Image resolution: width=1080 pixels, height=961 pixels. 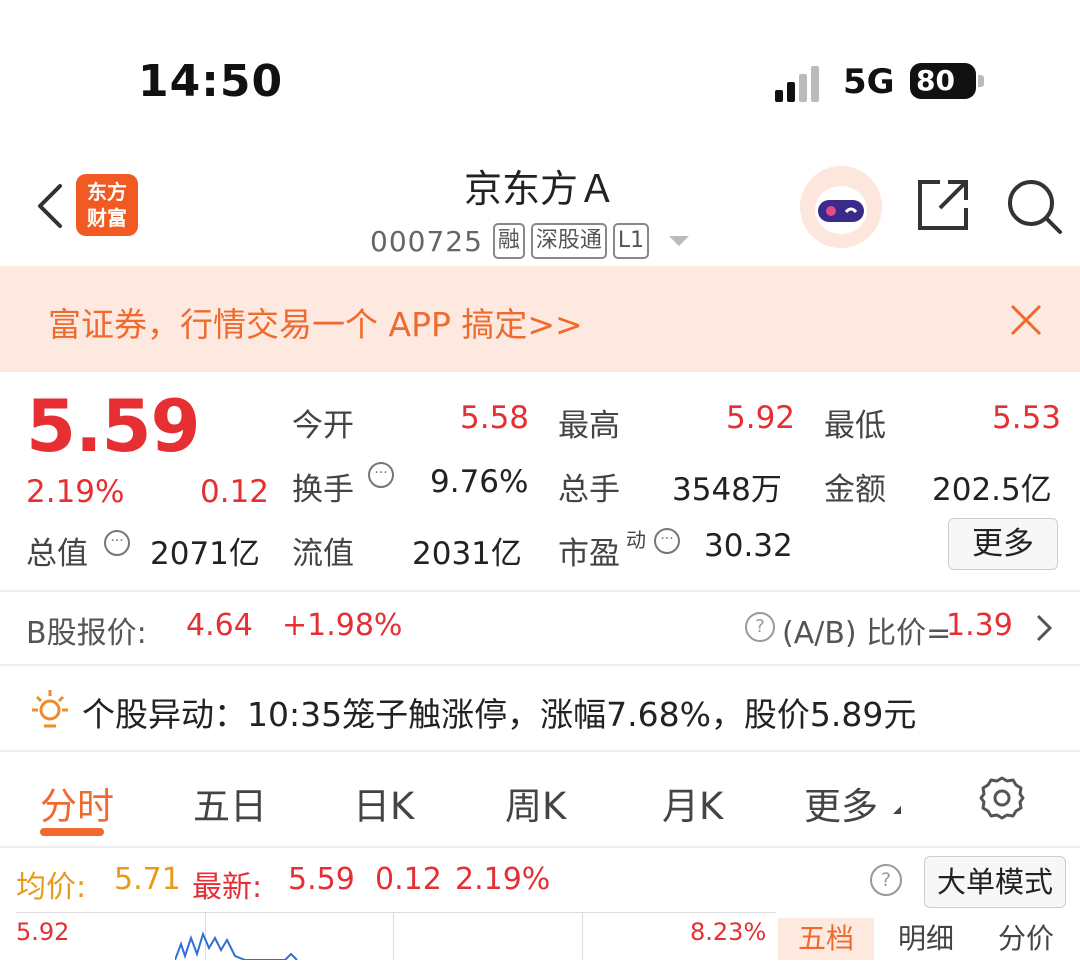 I want to click on promo-banner-text: 富证券，行情交易一个 APP 搞定>>, so click(x=315, y=322).